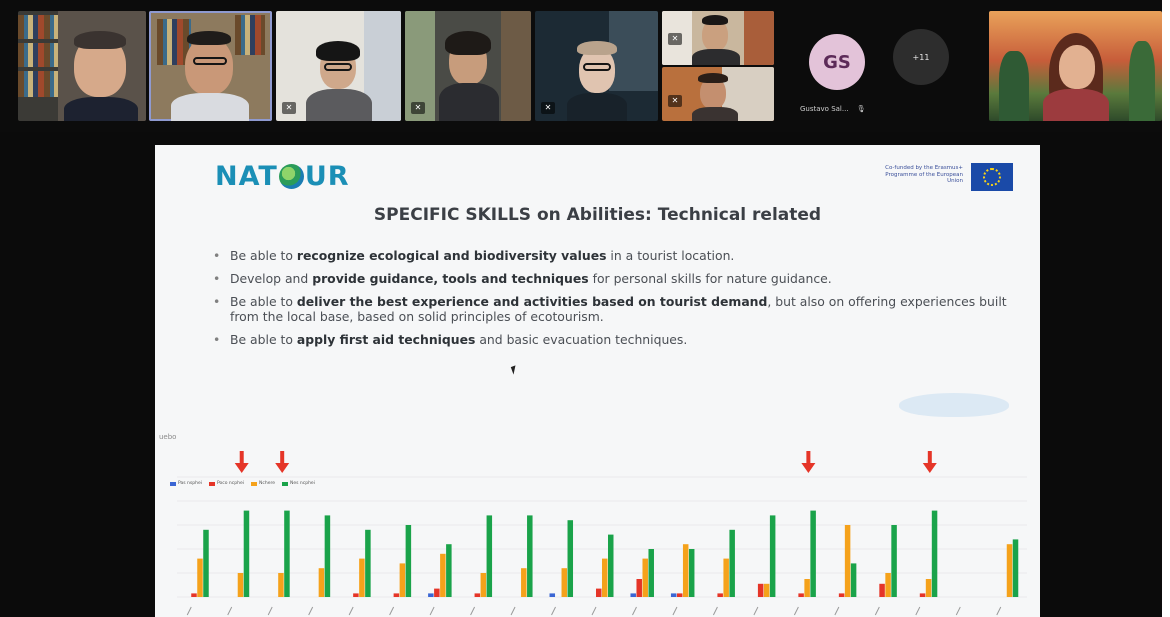  Describe the element at coordinates (837, 62) in the screenshot. I see `participant-avatar: GS` at that location.